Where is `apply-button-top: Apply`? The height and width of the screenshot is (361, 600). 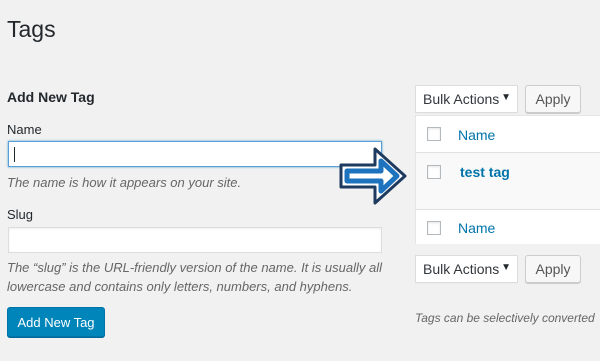
apply-button-top: Apply is located at coordinates (553, 99).